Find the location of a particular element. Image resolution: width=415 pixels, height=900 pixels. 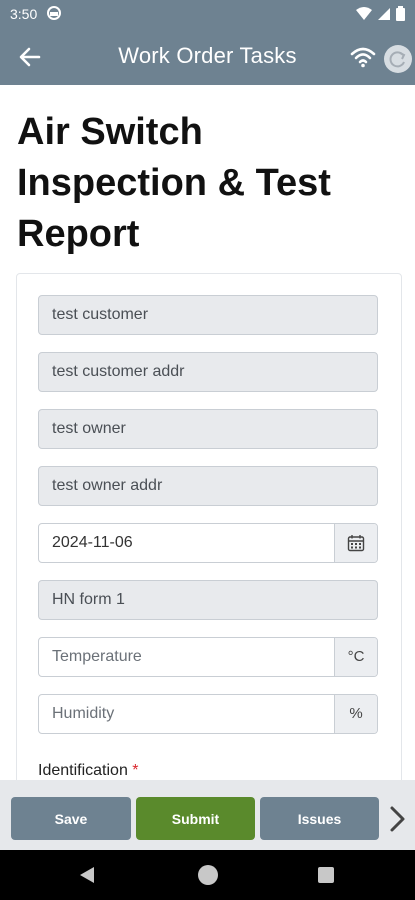

status-time: 3:50 is located at coordinates (24, 14).